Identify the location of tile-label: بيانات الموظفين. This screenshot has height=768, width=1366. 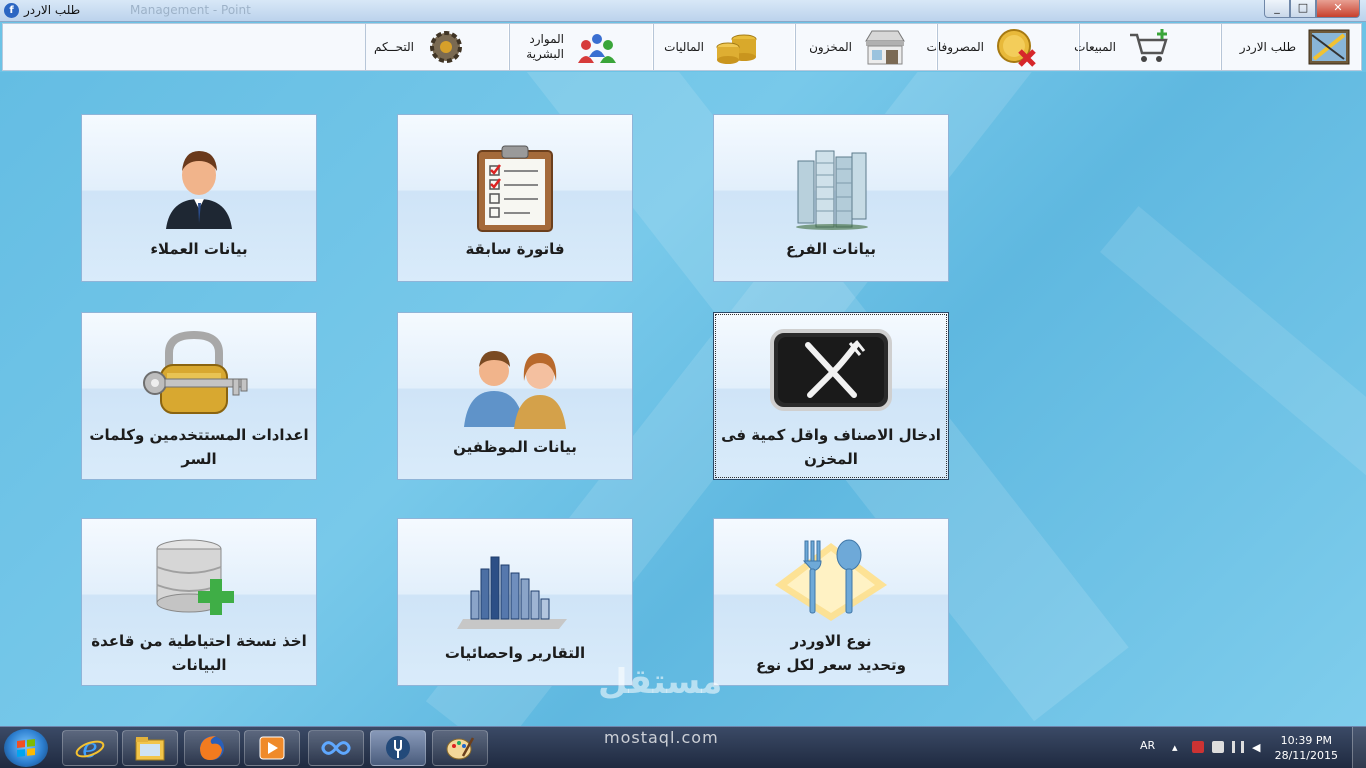
(515, 447).